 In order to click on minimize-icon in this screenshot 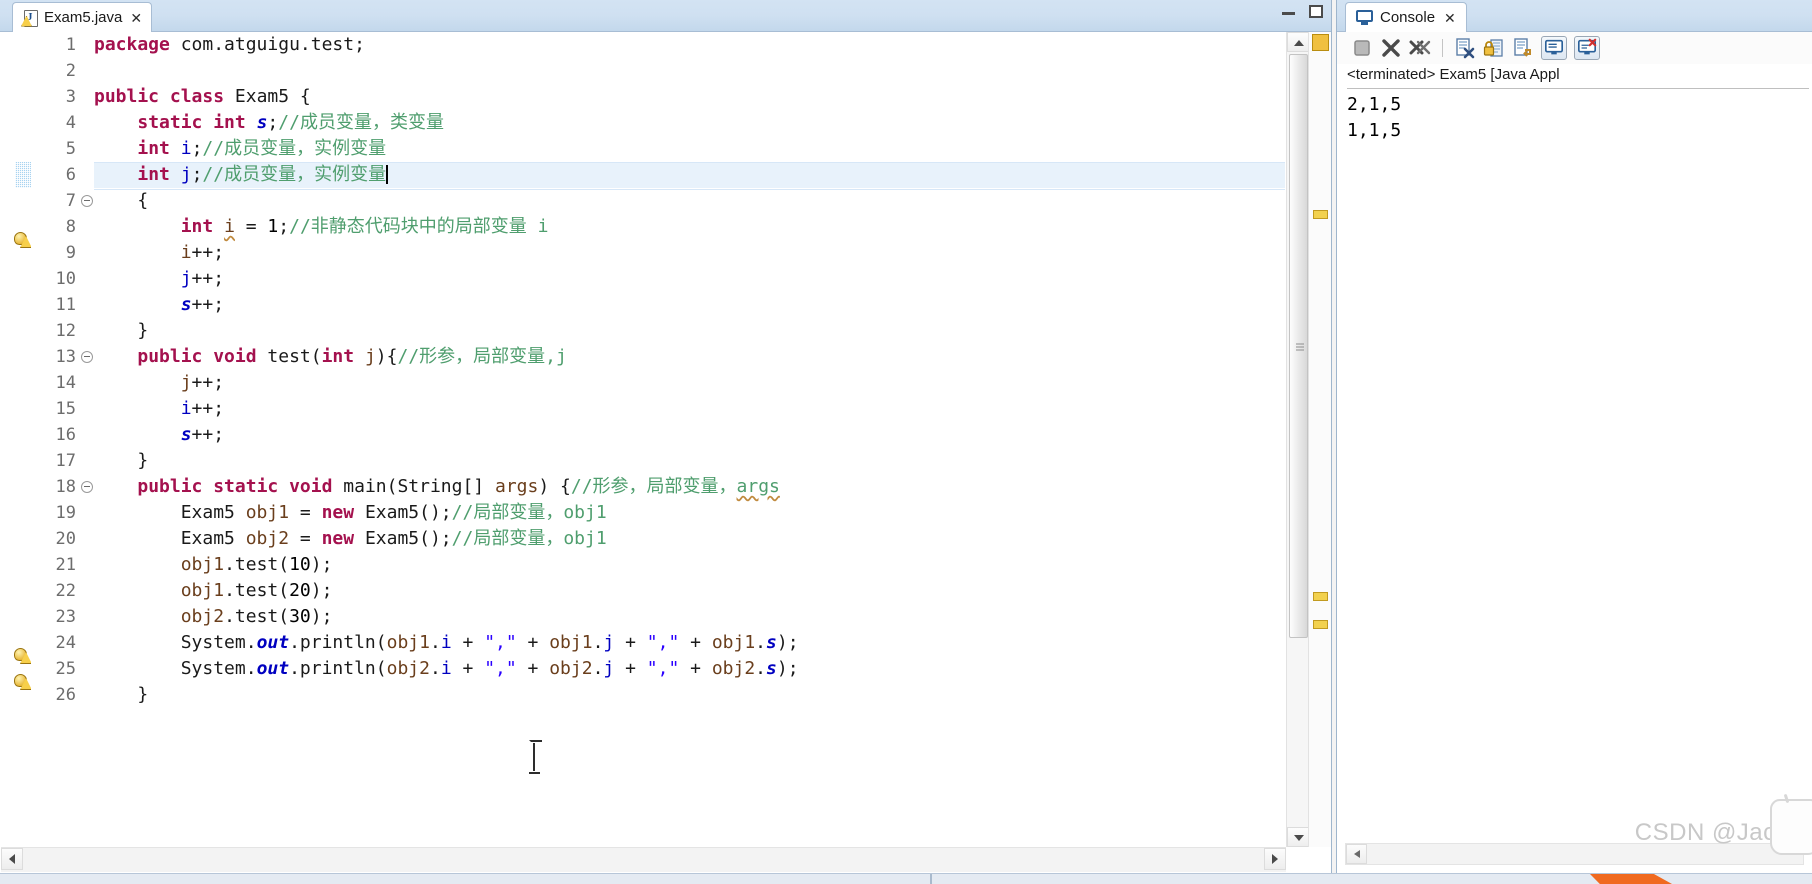, I will do `click(1288, 11)`.